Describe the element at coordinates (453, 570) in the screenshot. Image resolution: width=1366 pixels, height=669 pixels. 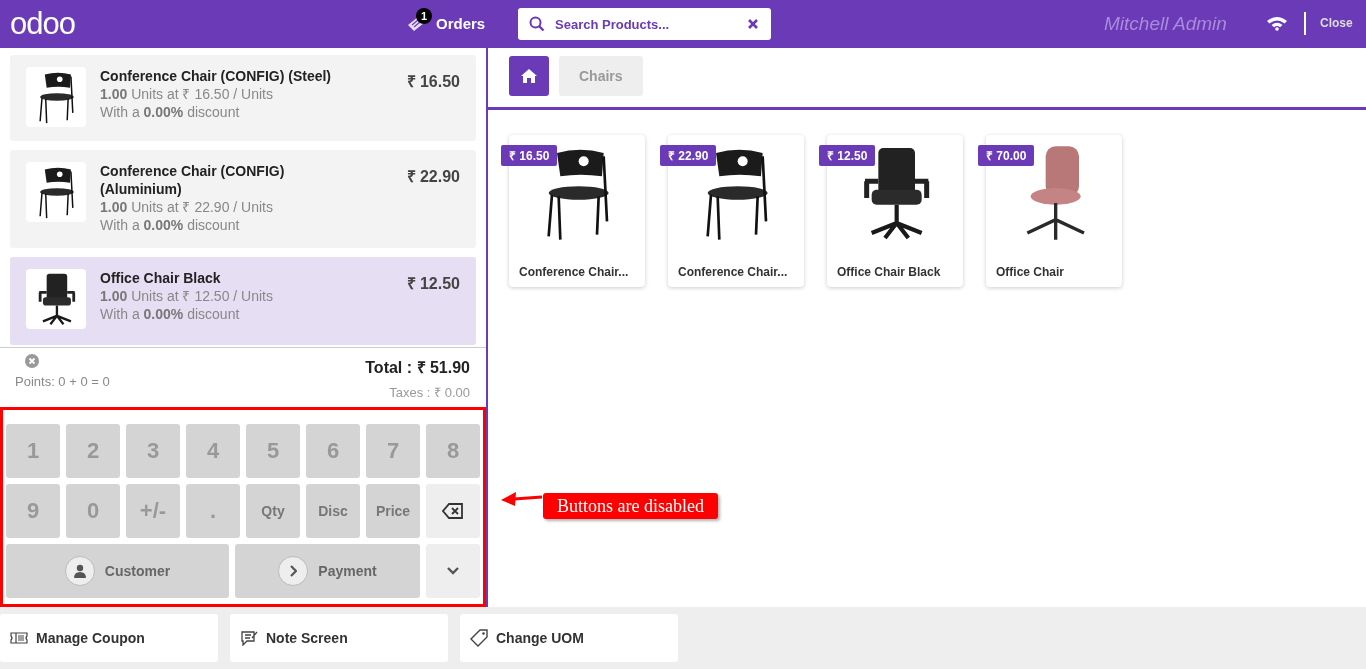
I see `caret-icon` at that location.